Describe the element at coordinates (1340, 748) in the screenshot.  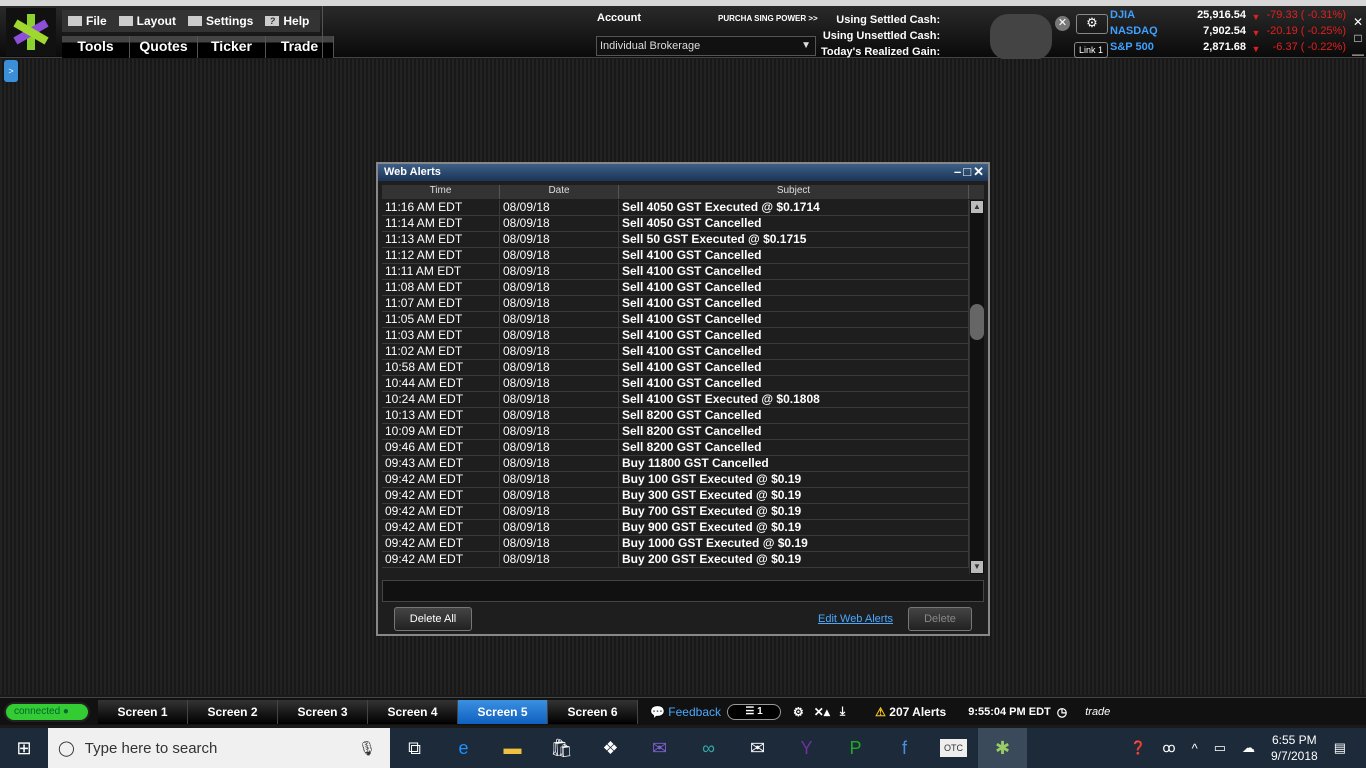
I see `notifications-icon: ▤` at that location.